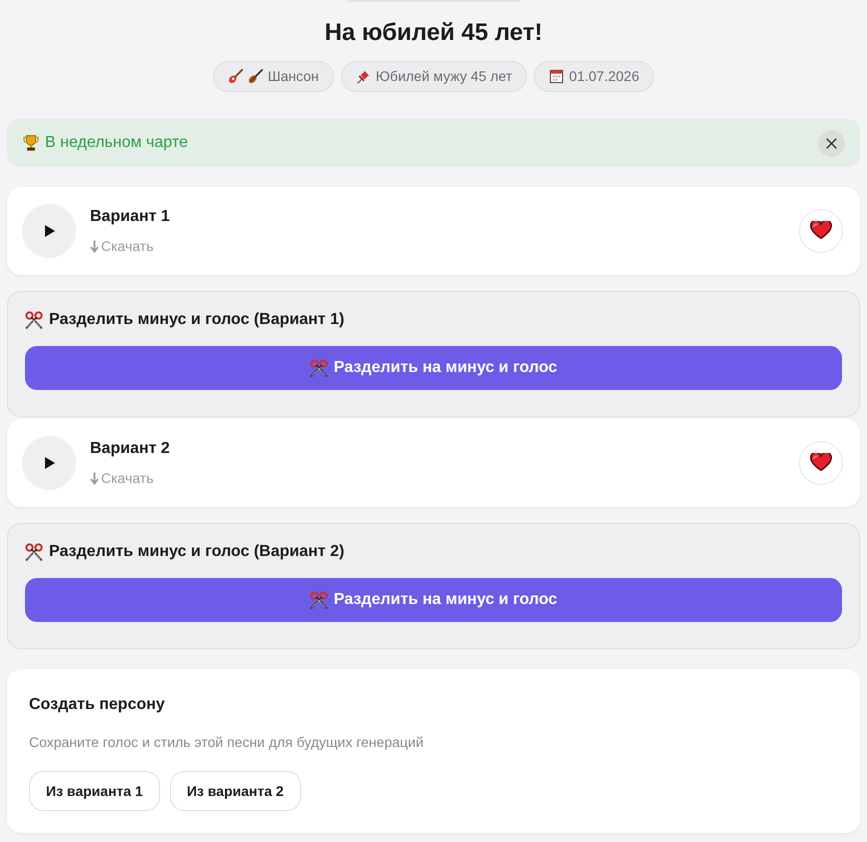 Image resolution: width=867 pixels, height=842 pixels. What do you see at coordinates (130, 449) in the screenshot?
I see `track-title: Вариант 2` at bounding box center [130, 449].